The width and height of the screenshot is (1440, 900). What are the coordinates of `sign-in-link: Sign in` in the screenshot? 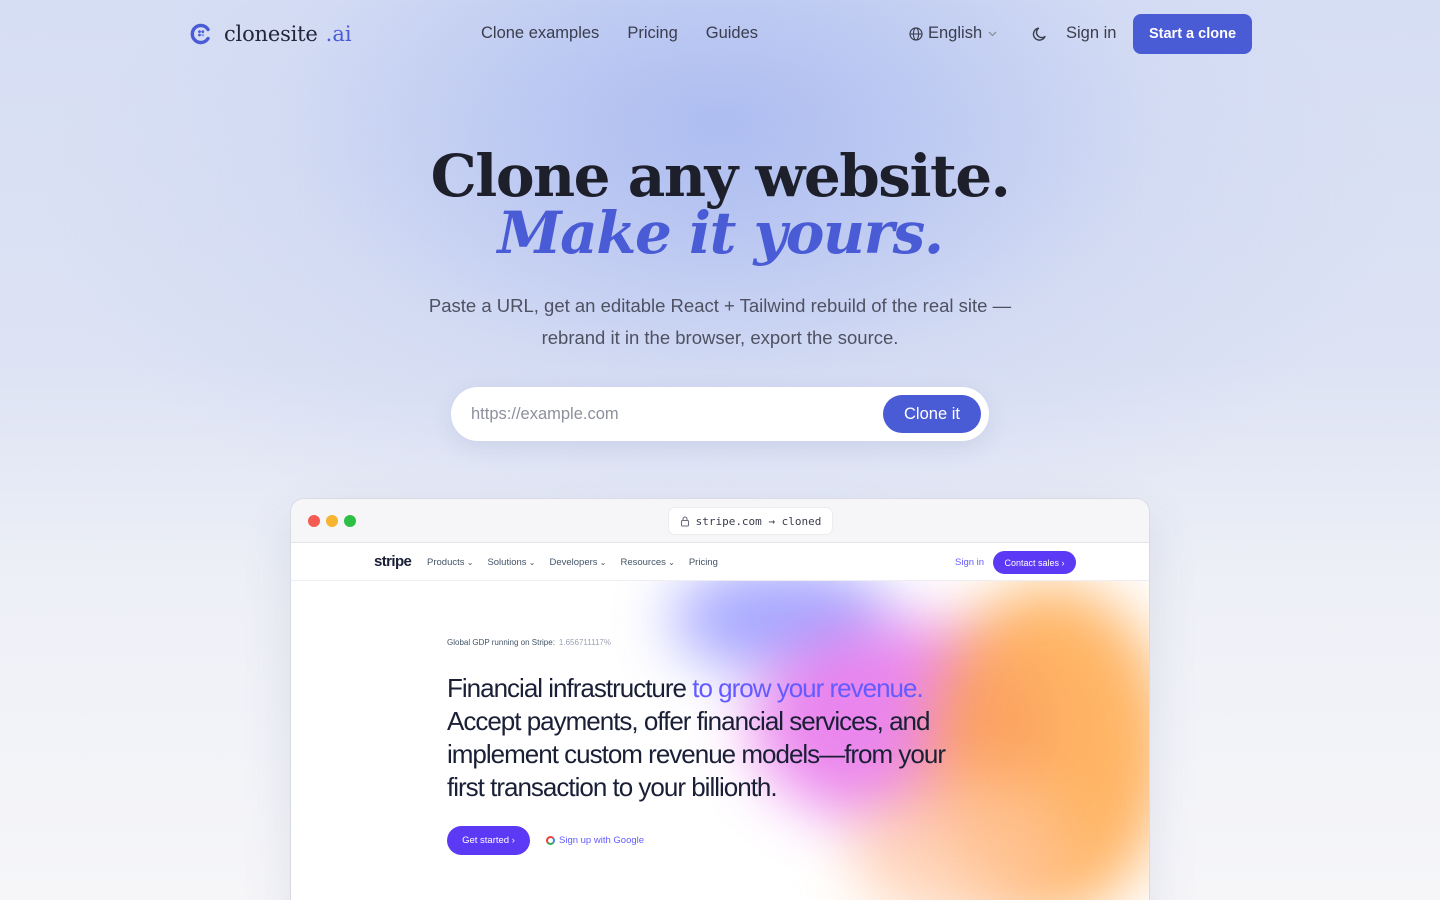 It's located at (1091, 33).